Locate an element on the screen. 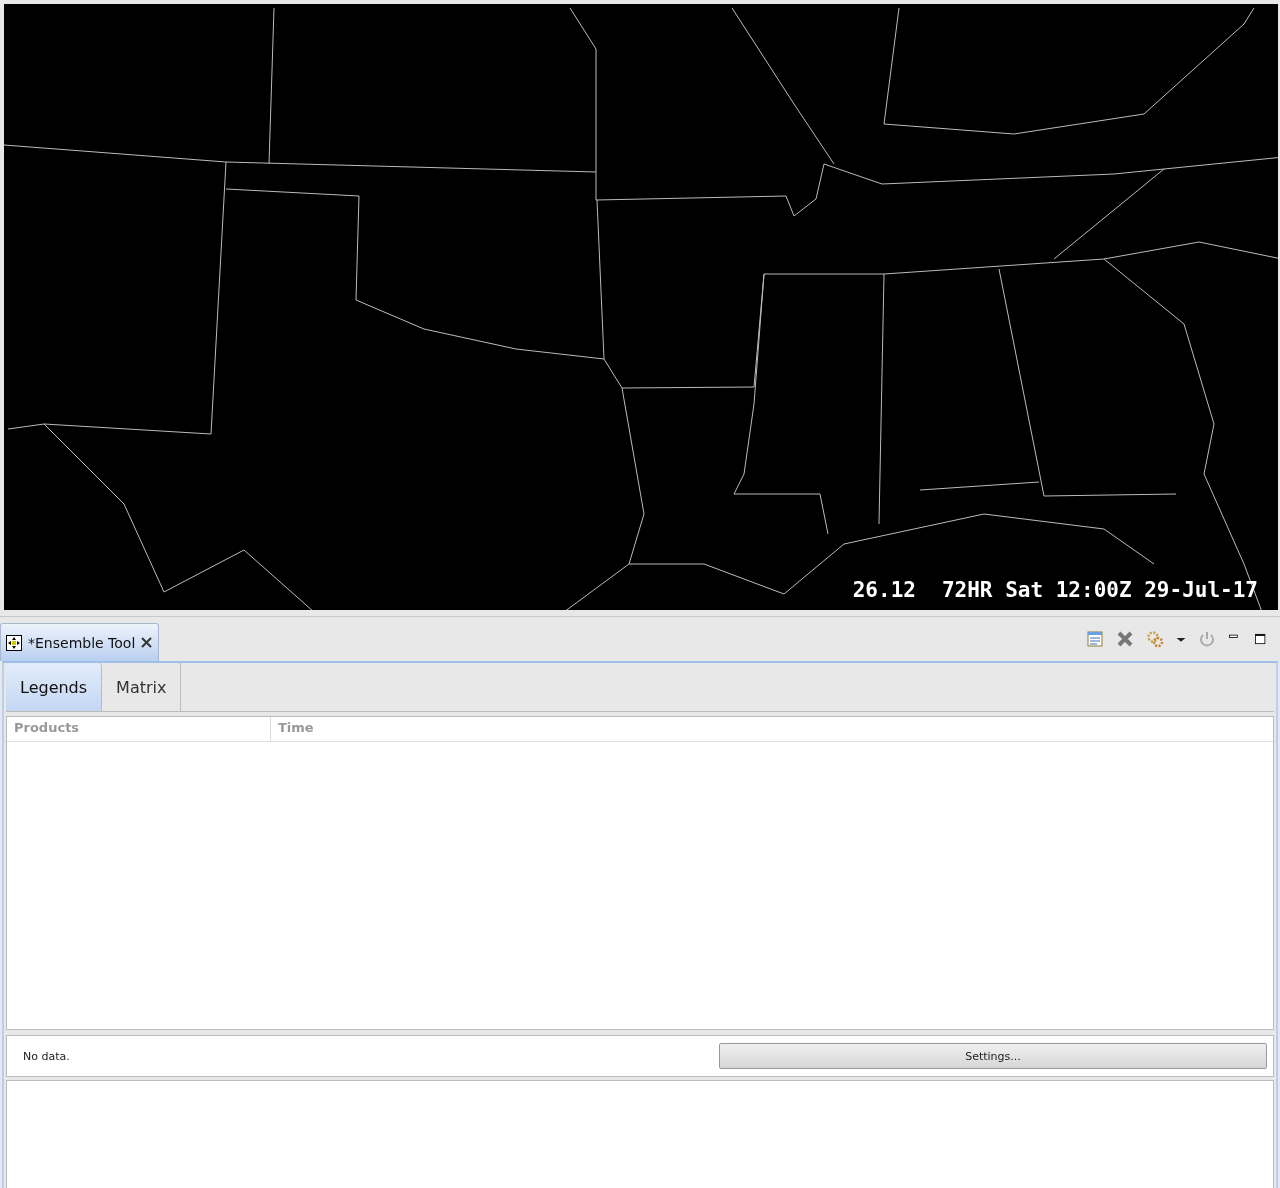 Image resolution: width=1280 pixels, height=1188 pixels. gears-icon is located at coordinates (1155, 639).